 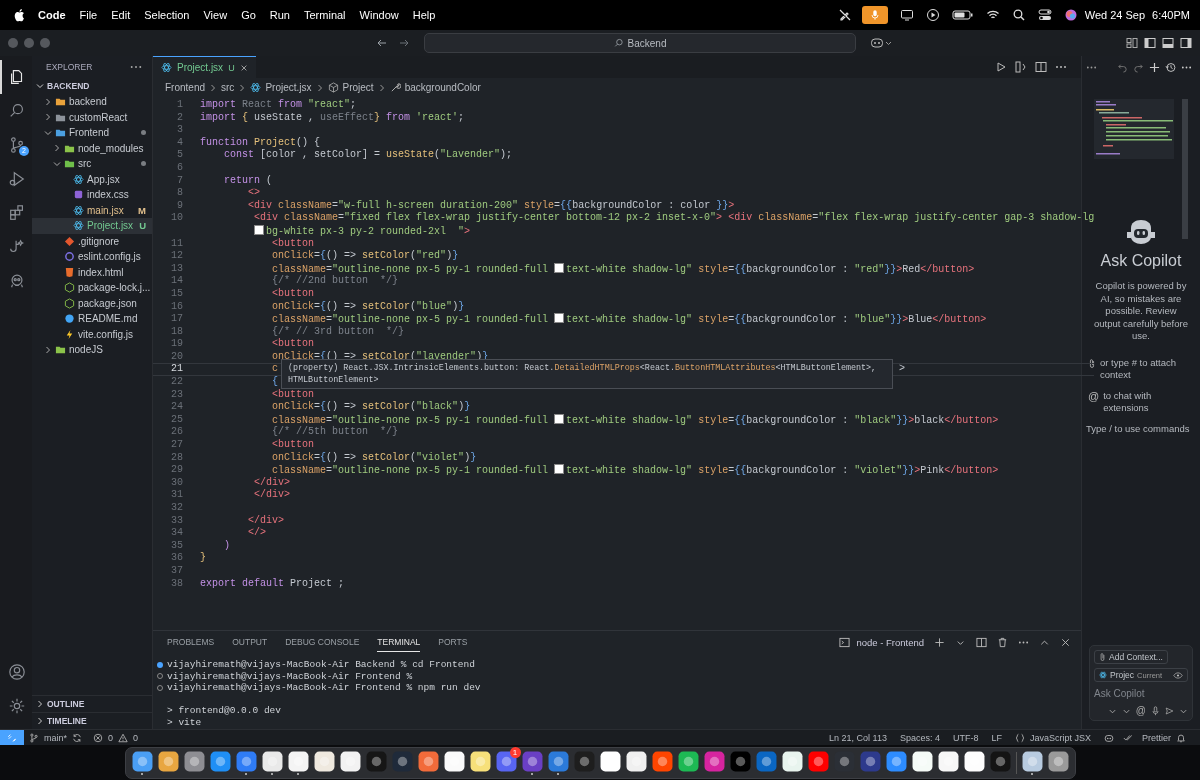 I want to click on breadcrumb-item: Frontend, so click(x=185, y=87).